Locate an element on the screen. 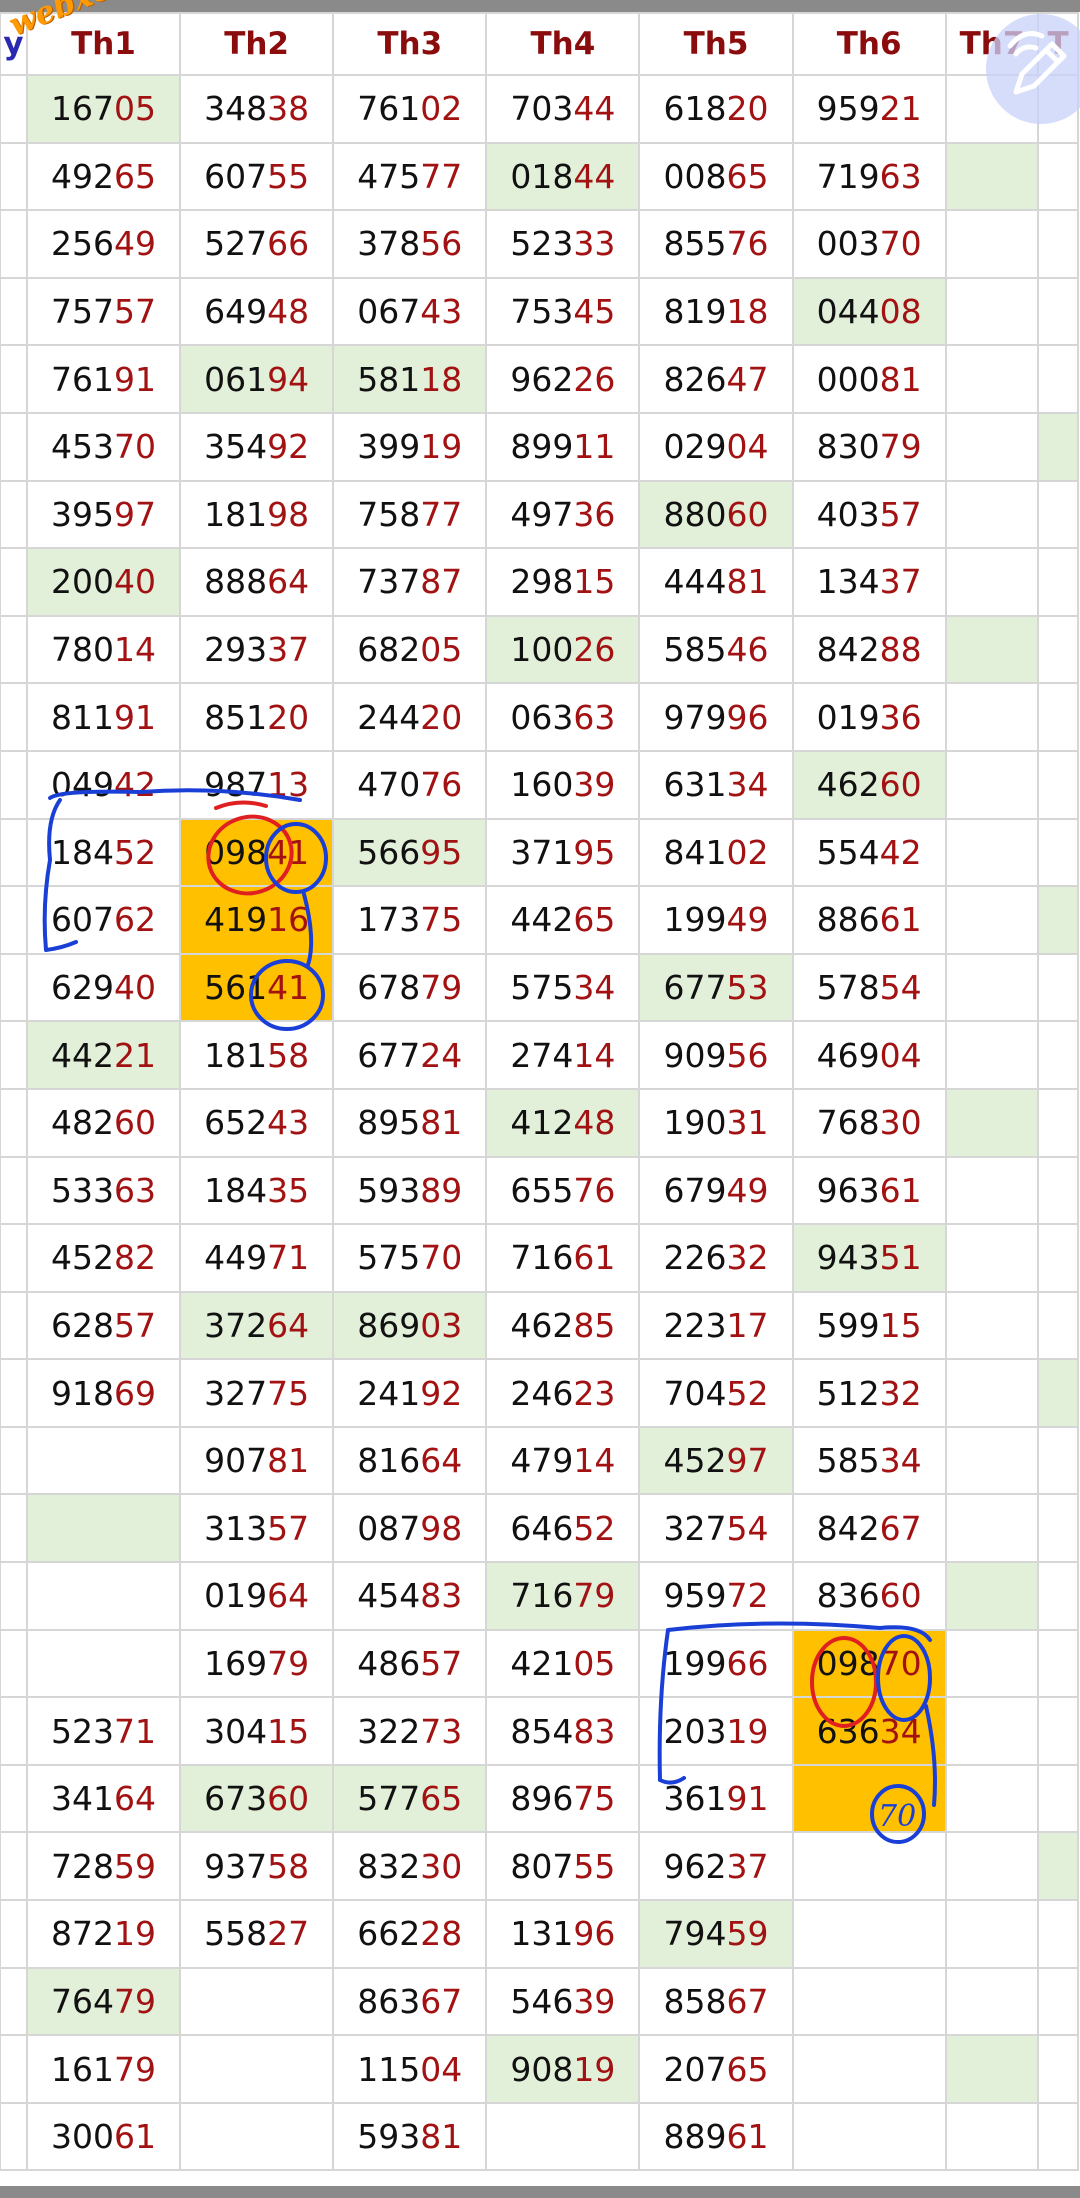 Image resolution: width=1080 pixels, height=2198 pixels. result-cell: 52333 is located at coordinates (563, 244).